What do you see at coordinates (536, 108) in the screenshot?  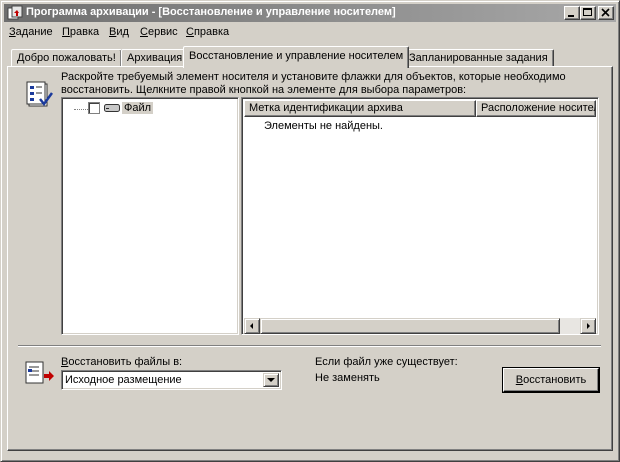 I see `column-header-media-location: Расположение носител` at bounding box center [536, 108].